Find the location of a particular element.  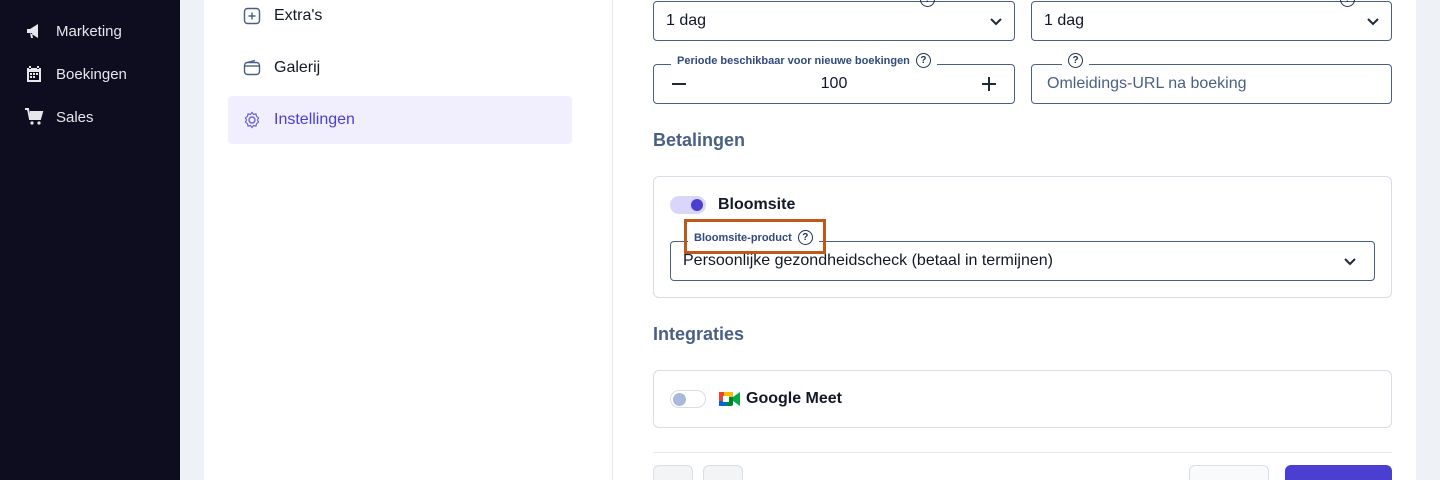

preview-button is located at coordinates (673, 472).